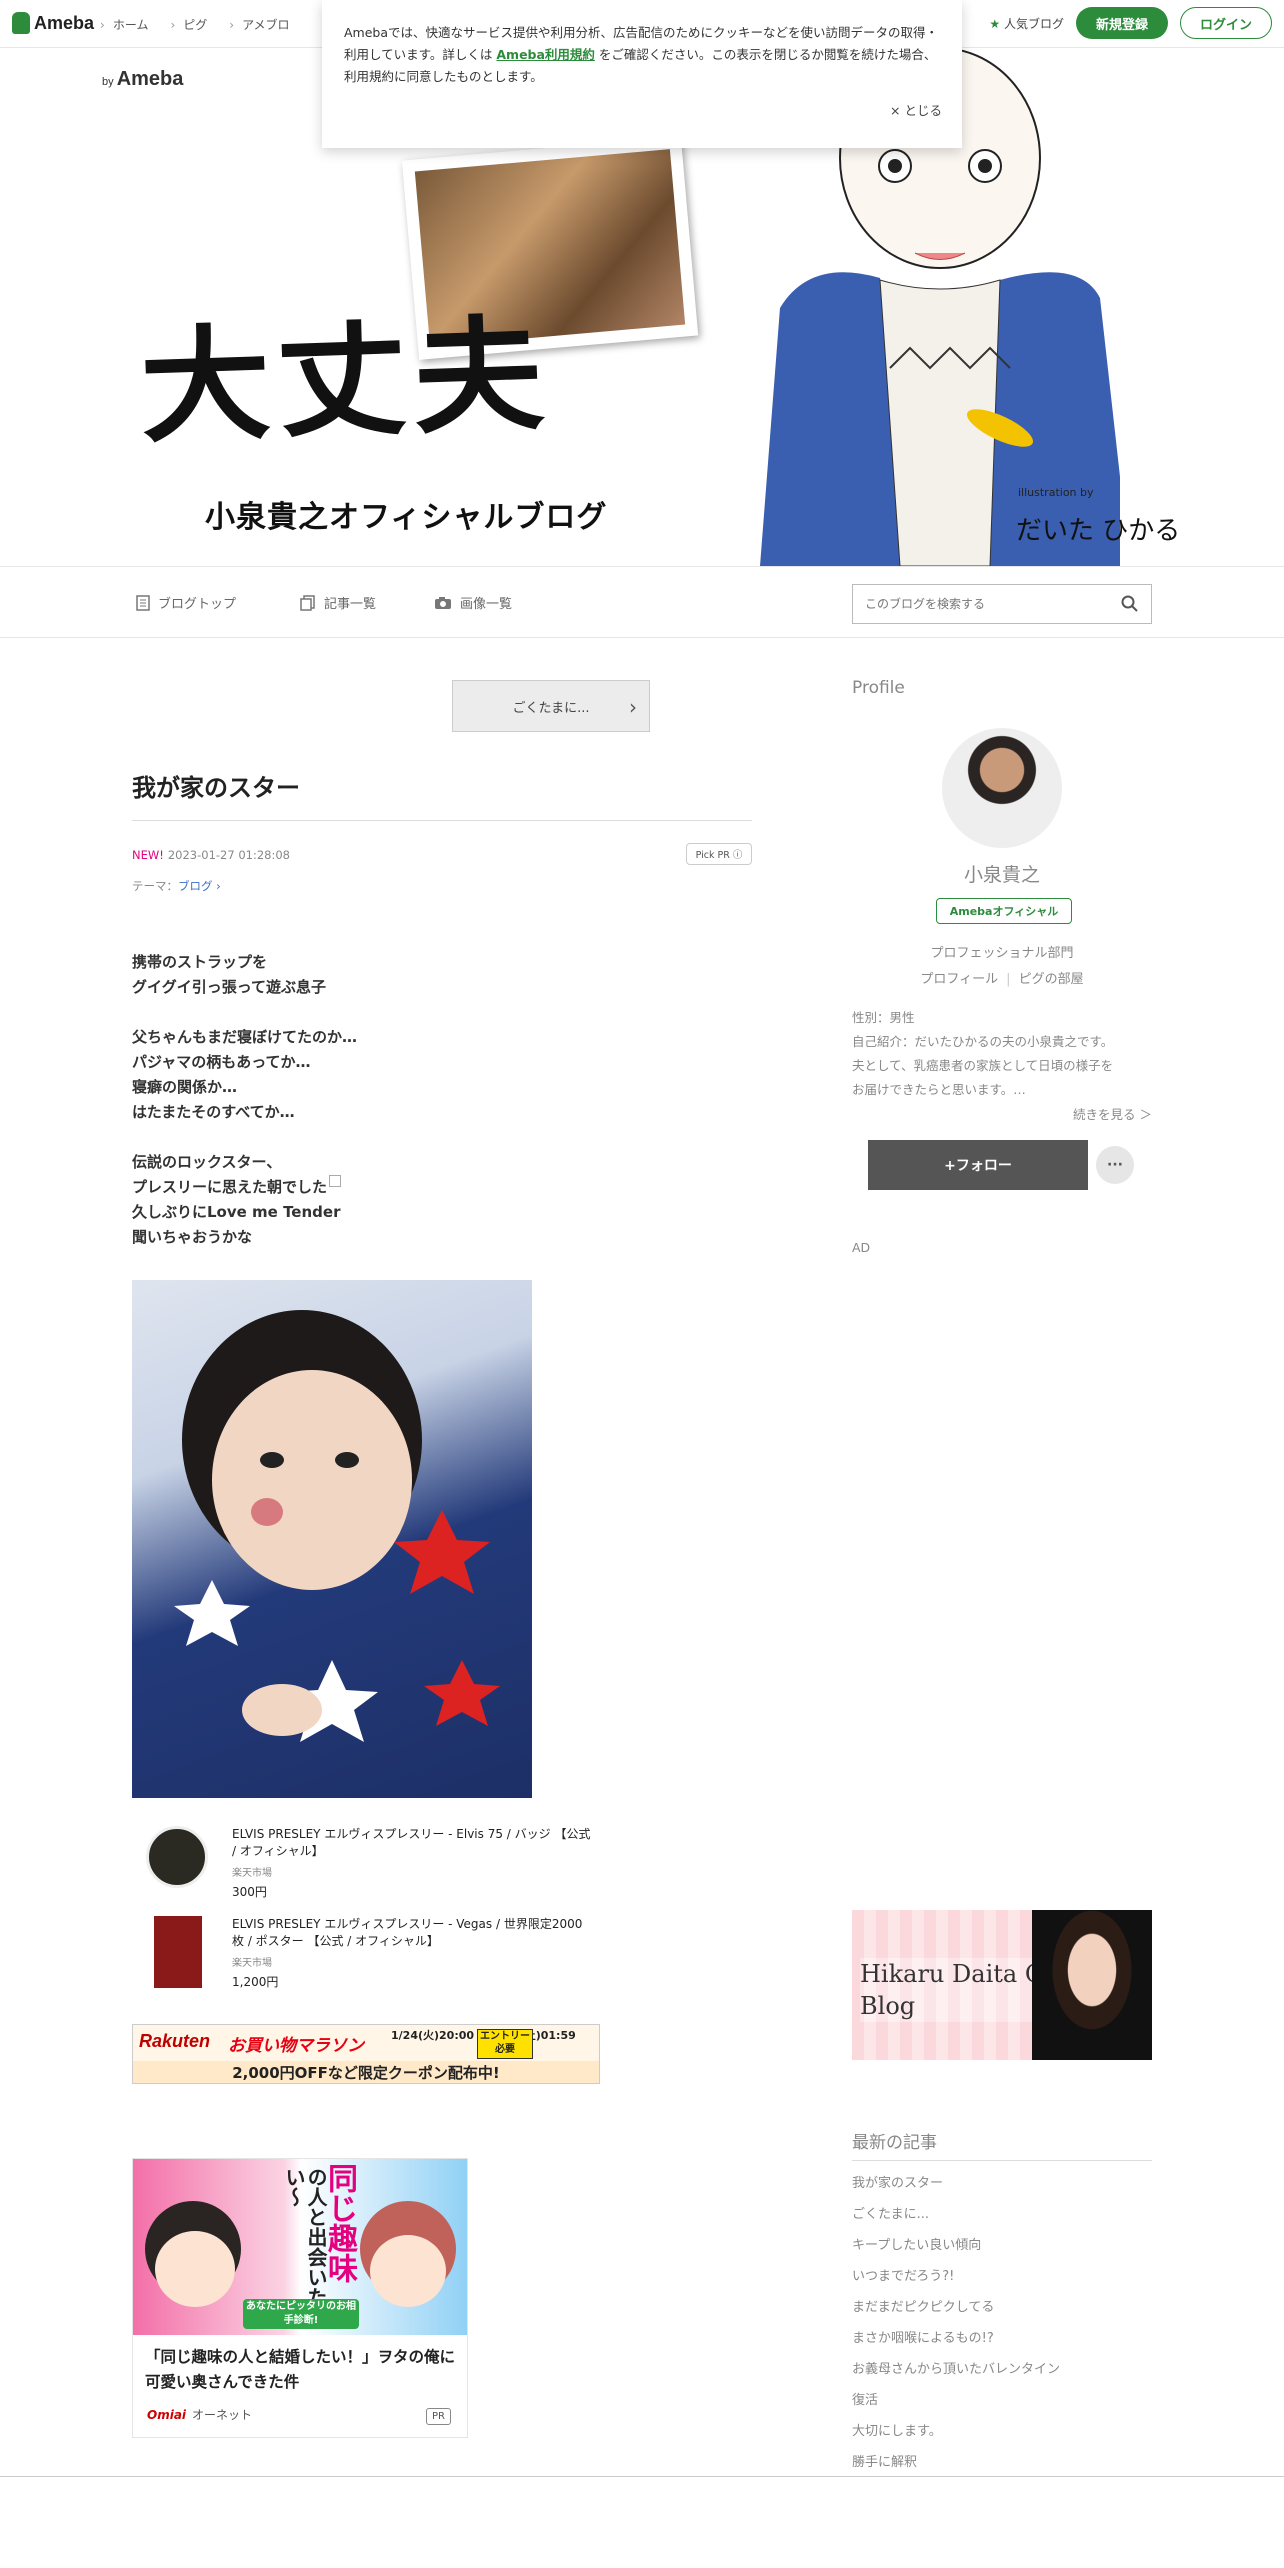 This screenshot has height=2568, width=1284. I want to click on article-meta: NEW! 2023-01-27 01:28:08, so click(211, 855).